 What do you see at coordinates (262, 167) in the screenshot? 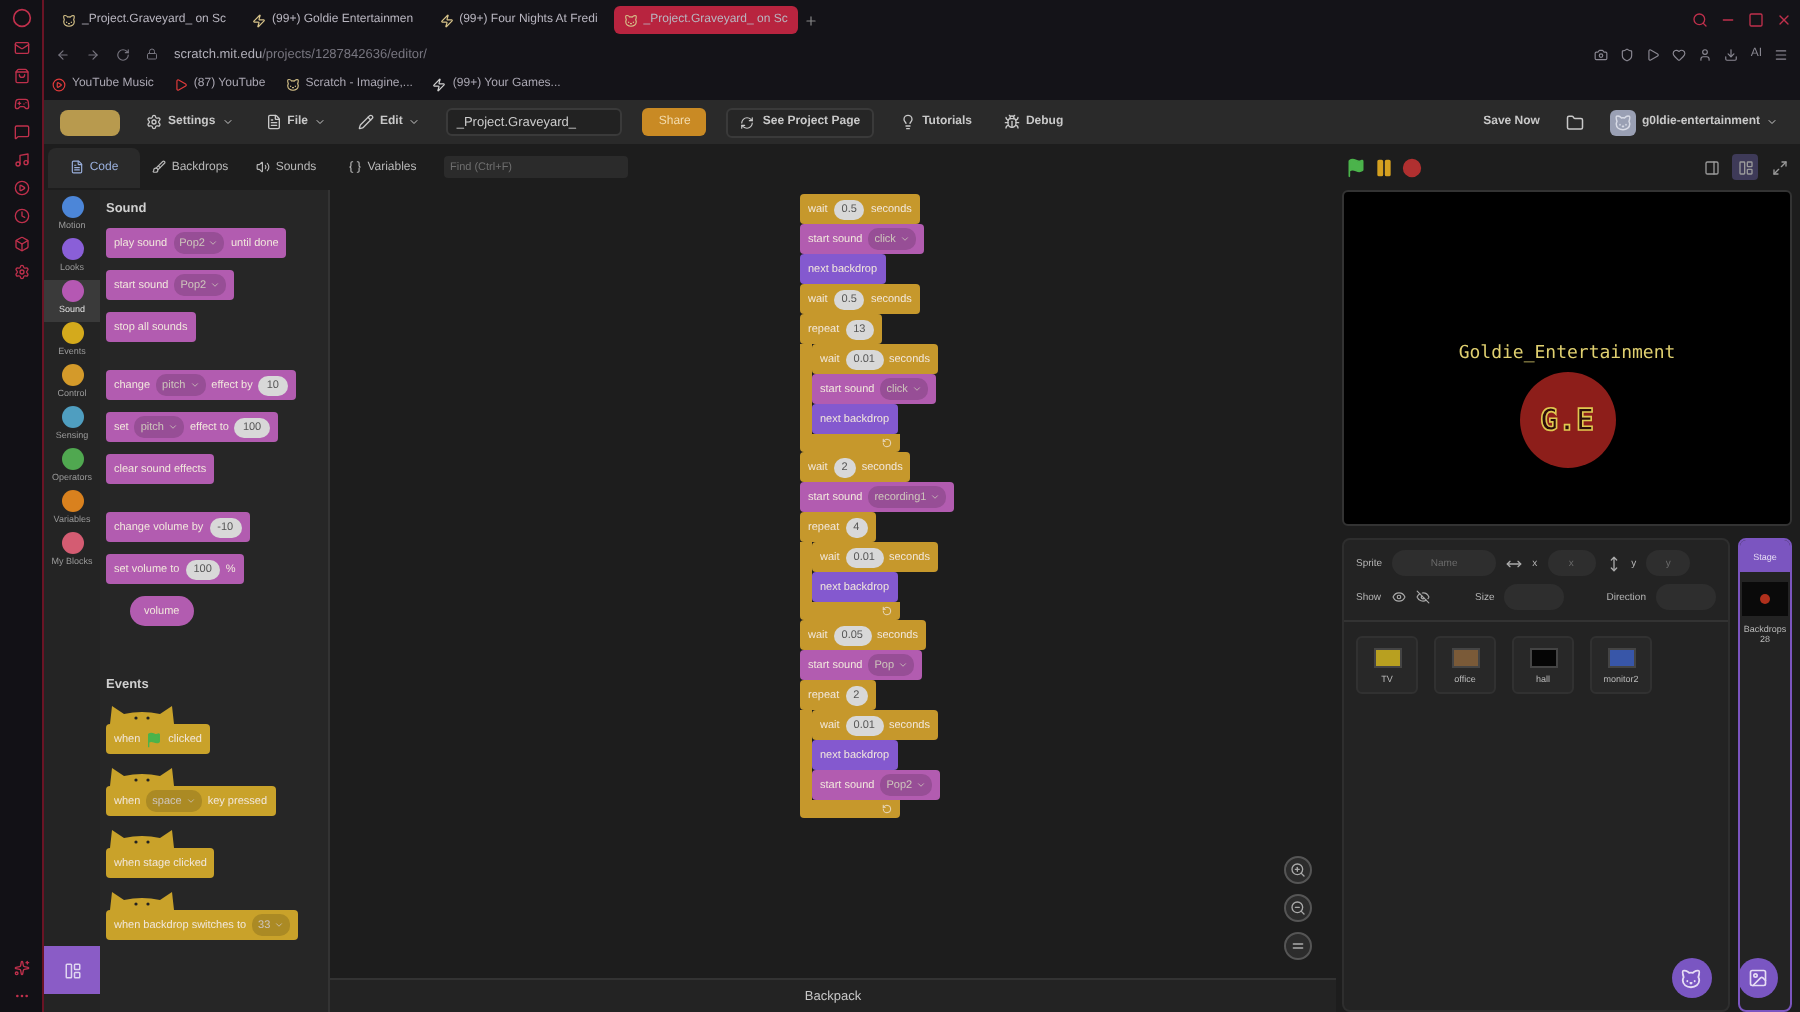
I see `speaker-icon` at bounding box center [262, 167].